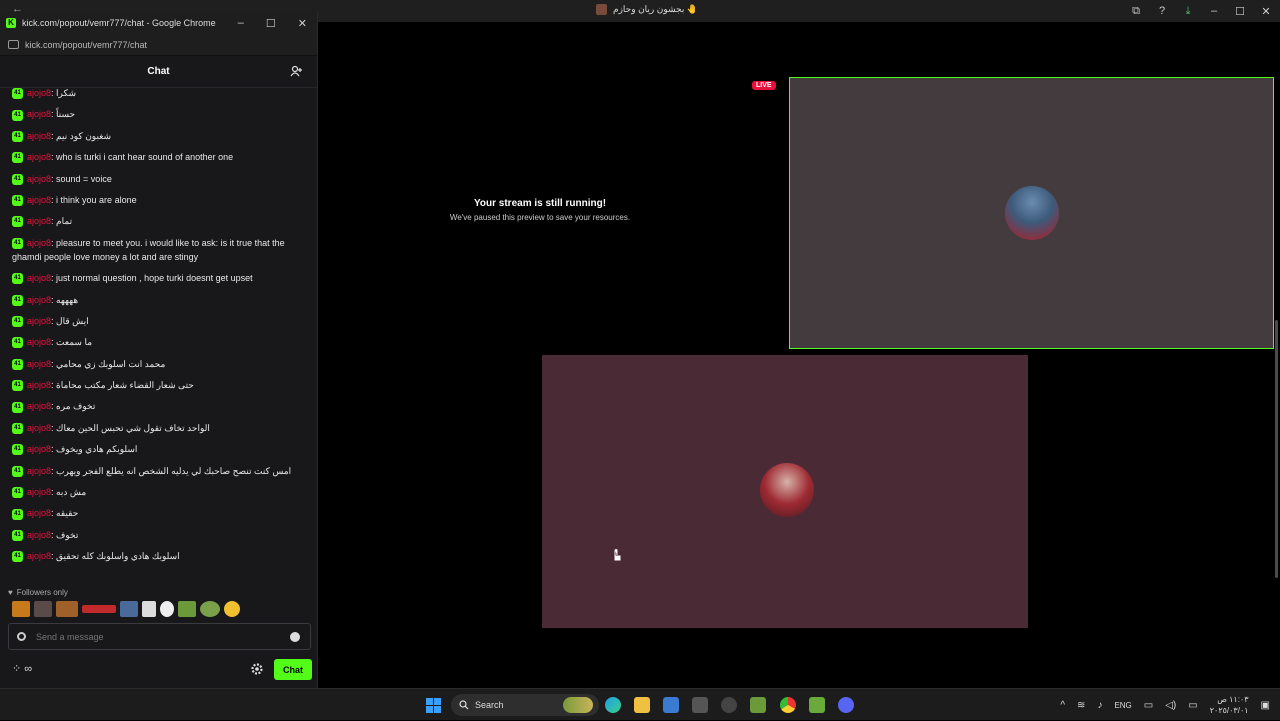 The image size is (1280, 721). What do you see at coordinates (817, 705) in the screenshot?
I see `game-icon` at bounding box center [817, 705].